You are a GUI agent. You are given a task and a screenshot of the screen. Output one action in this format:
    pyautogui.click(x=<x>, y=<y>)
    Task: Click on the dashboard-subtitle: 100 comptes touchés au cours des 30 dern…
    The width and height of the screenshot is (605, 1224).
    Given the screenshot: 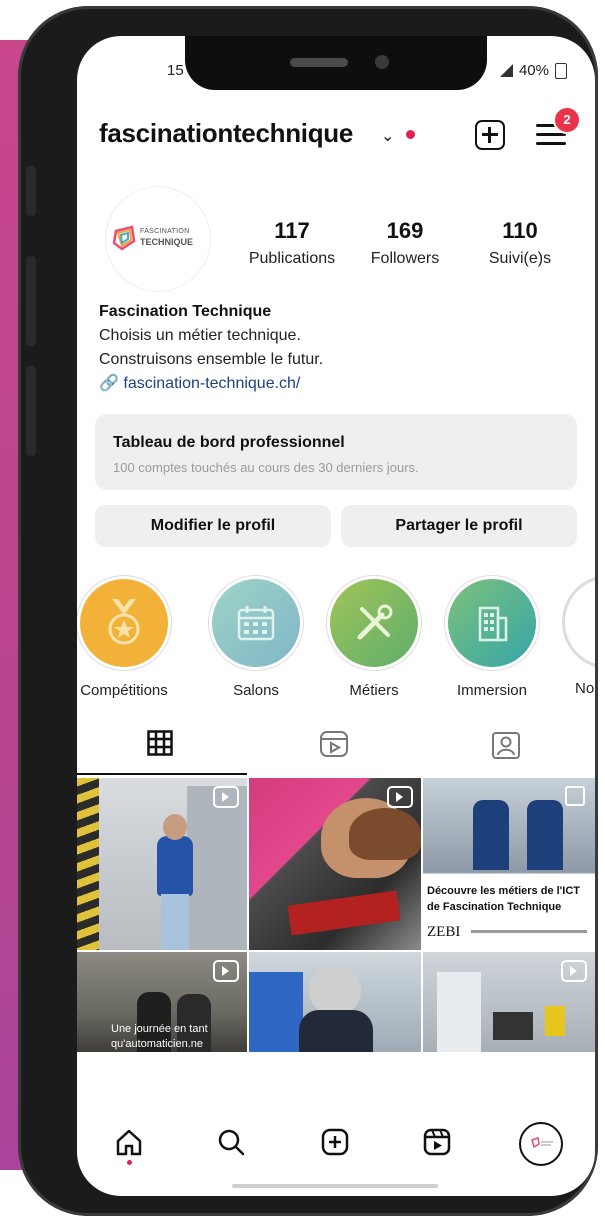 What is the action you would take?
    pyautogui.click(x=266, y=467)
    